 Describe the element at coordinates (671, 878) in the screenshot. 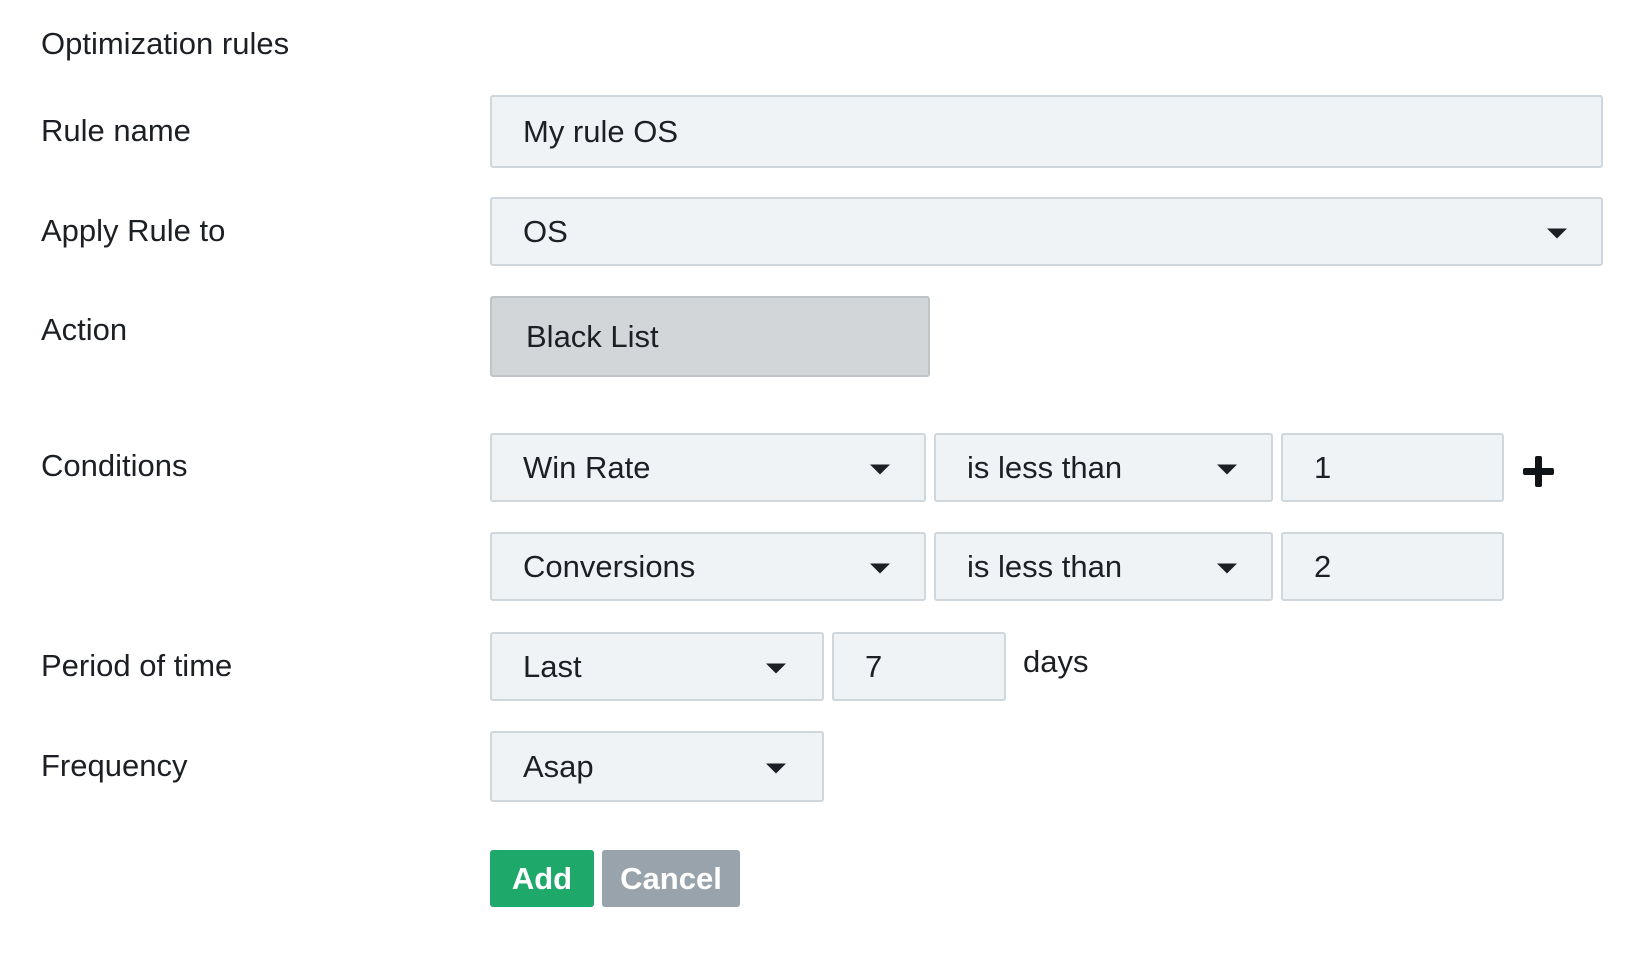

I see `cancel-button: Cancel` at that location.